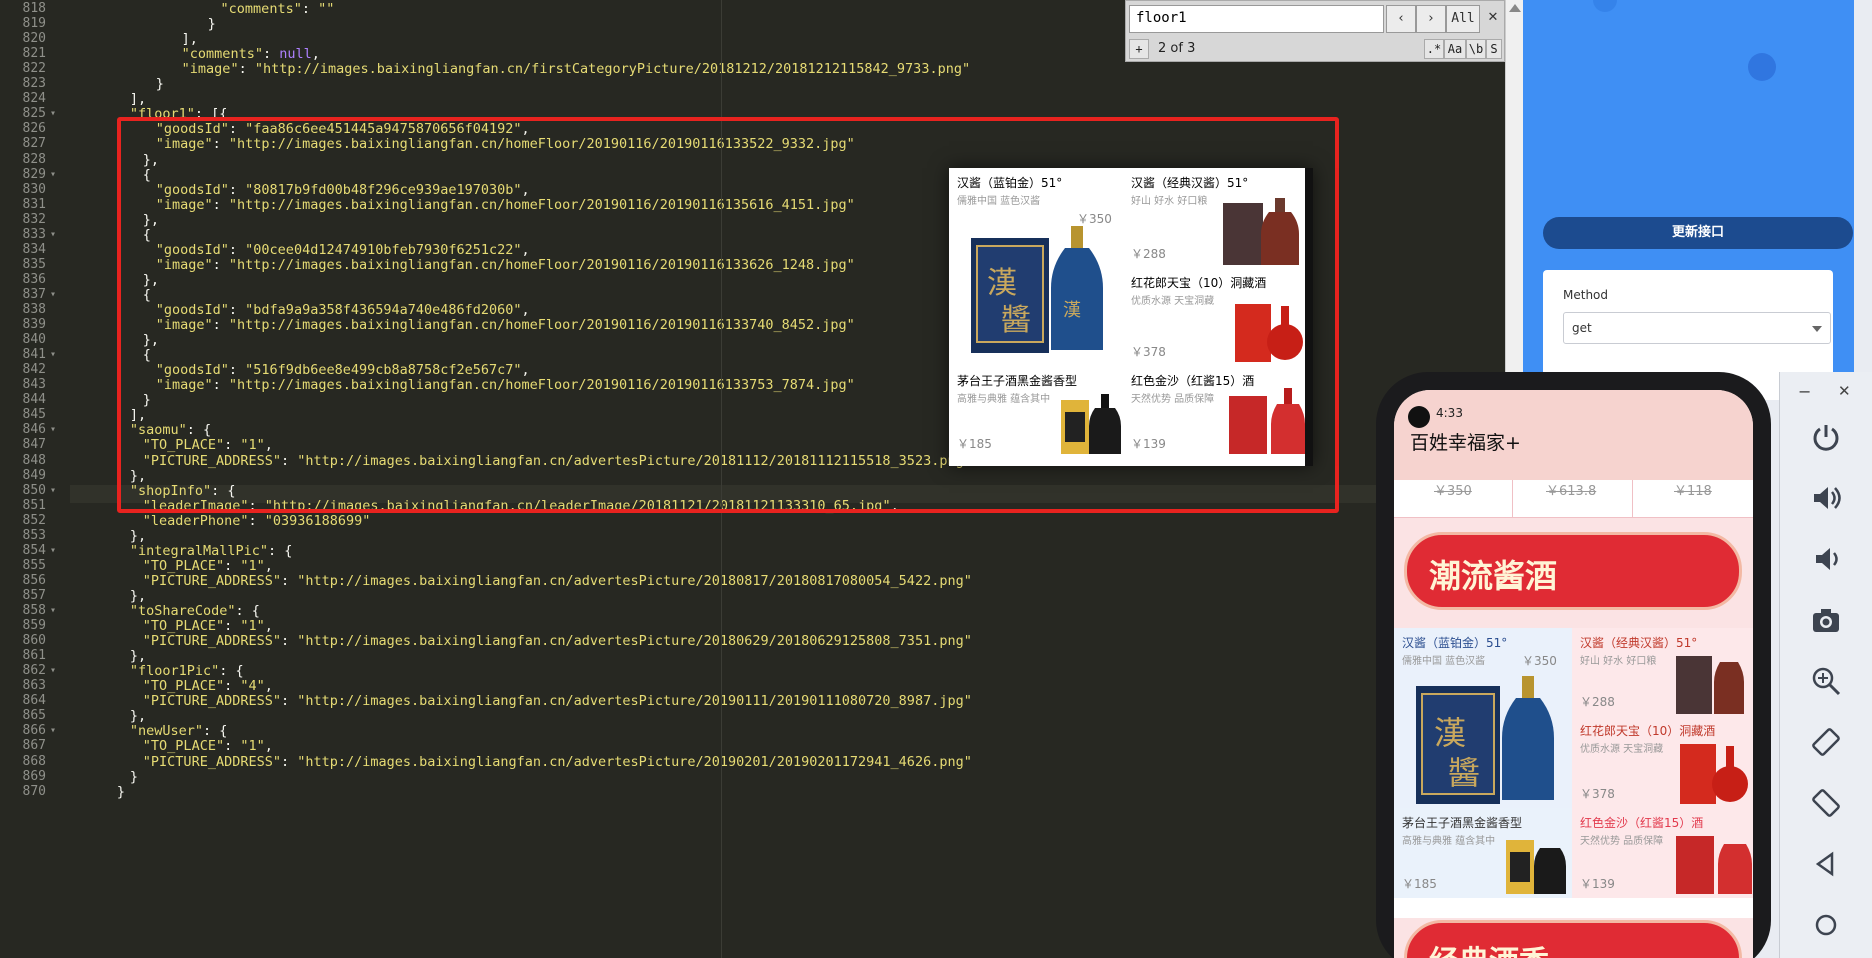 Image resolution: width=1872 pixels, height=958 pixels. What do you see at coordinates (1431, 19) in the screenshot?
I see `find-next-button: ›` at bounding box center [1431, 19].